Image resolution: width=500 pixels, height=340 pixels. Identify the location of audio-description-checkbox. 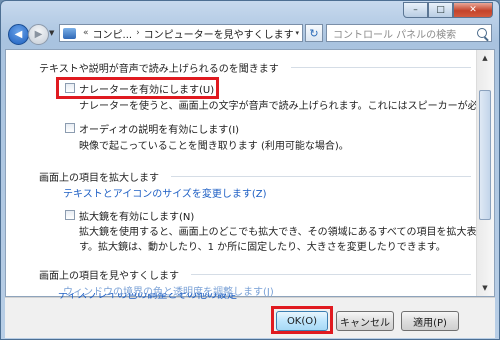
(70, 128).